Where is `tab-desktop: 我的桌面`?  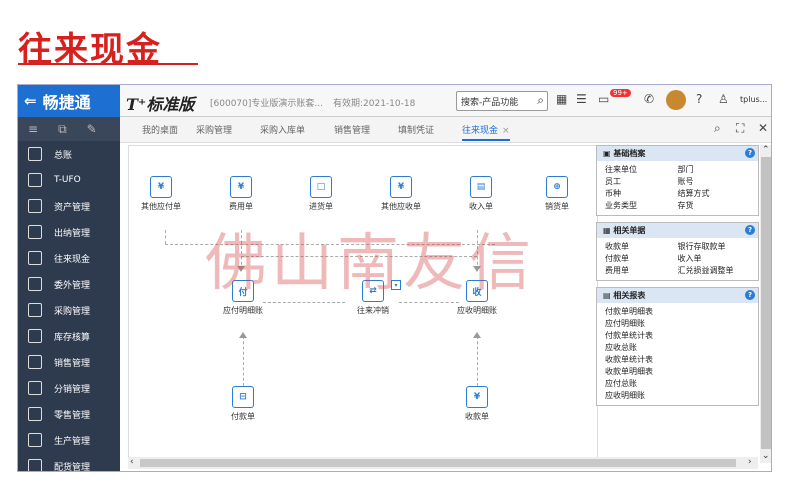 tab-desktop: 我的桌面 is located at coordinates (160, 129).